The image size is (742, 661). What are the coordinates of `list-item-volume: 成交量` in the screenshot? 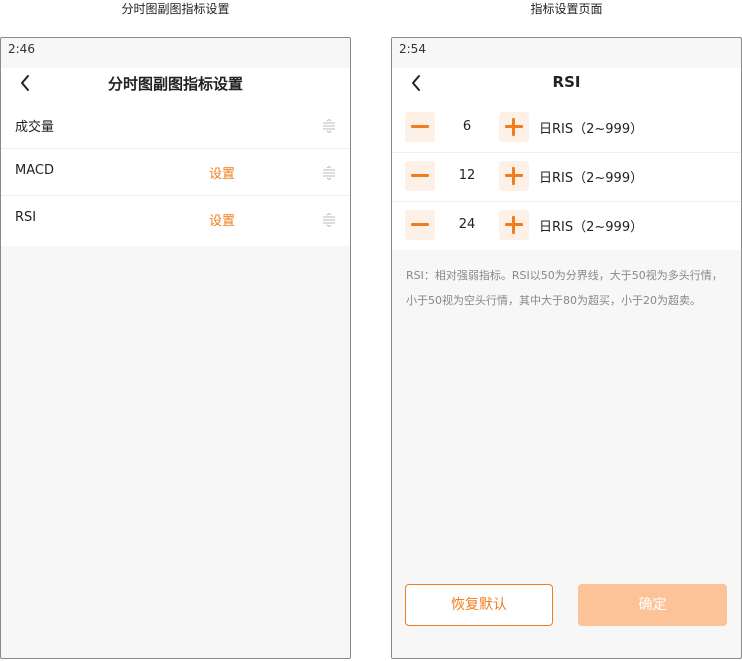 It's located at (175, 125).